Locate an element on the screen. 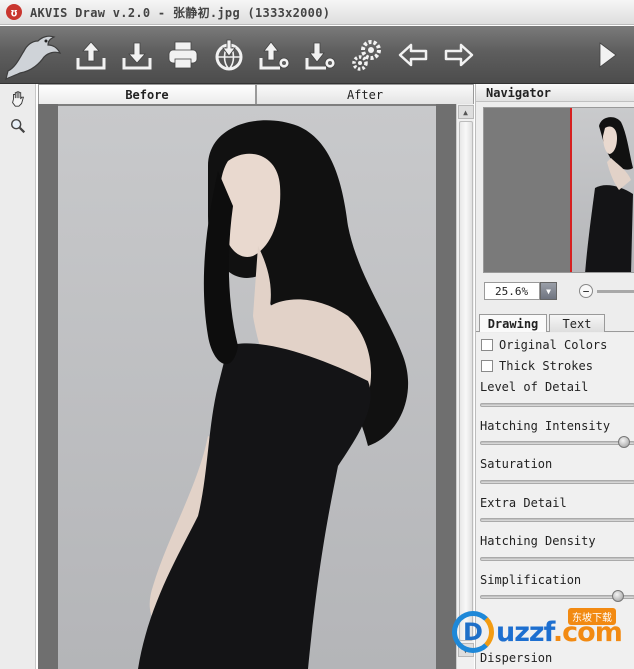  download-gear-icon is located at coordinates (320, 55).